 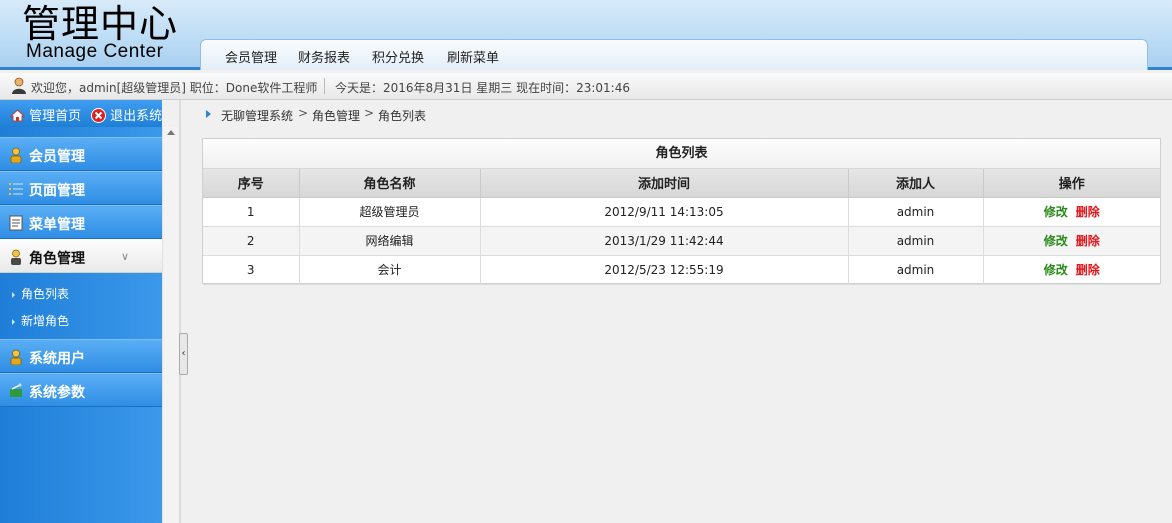 What do you see at coordinates (180, 311) in the screenshot?
I see `splitter` at bounding box center [180, 311].